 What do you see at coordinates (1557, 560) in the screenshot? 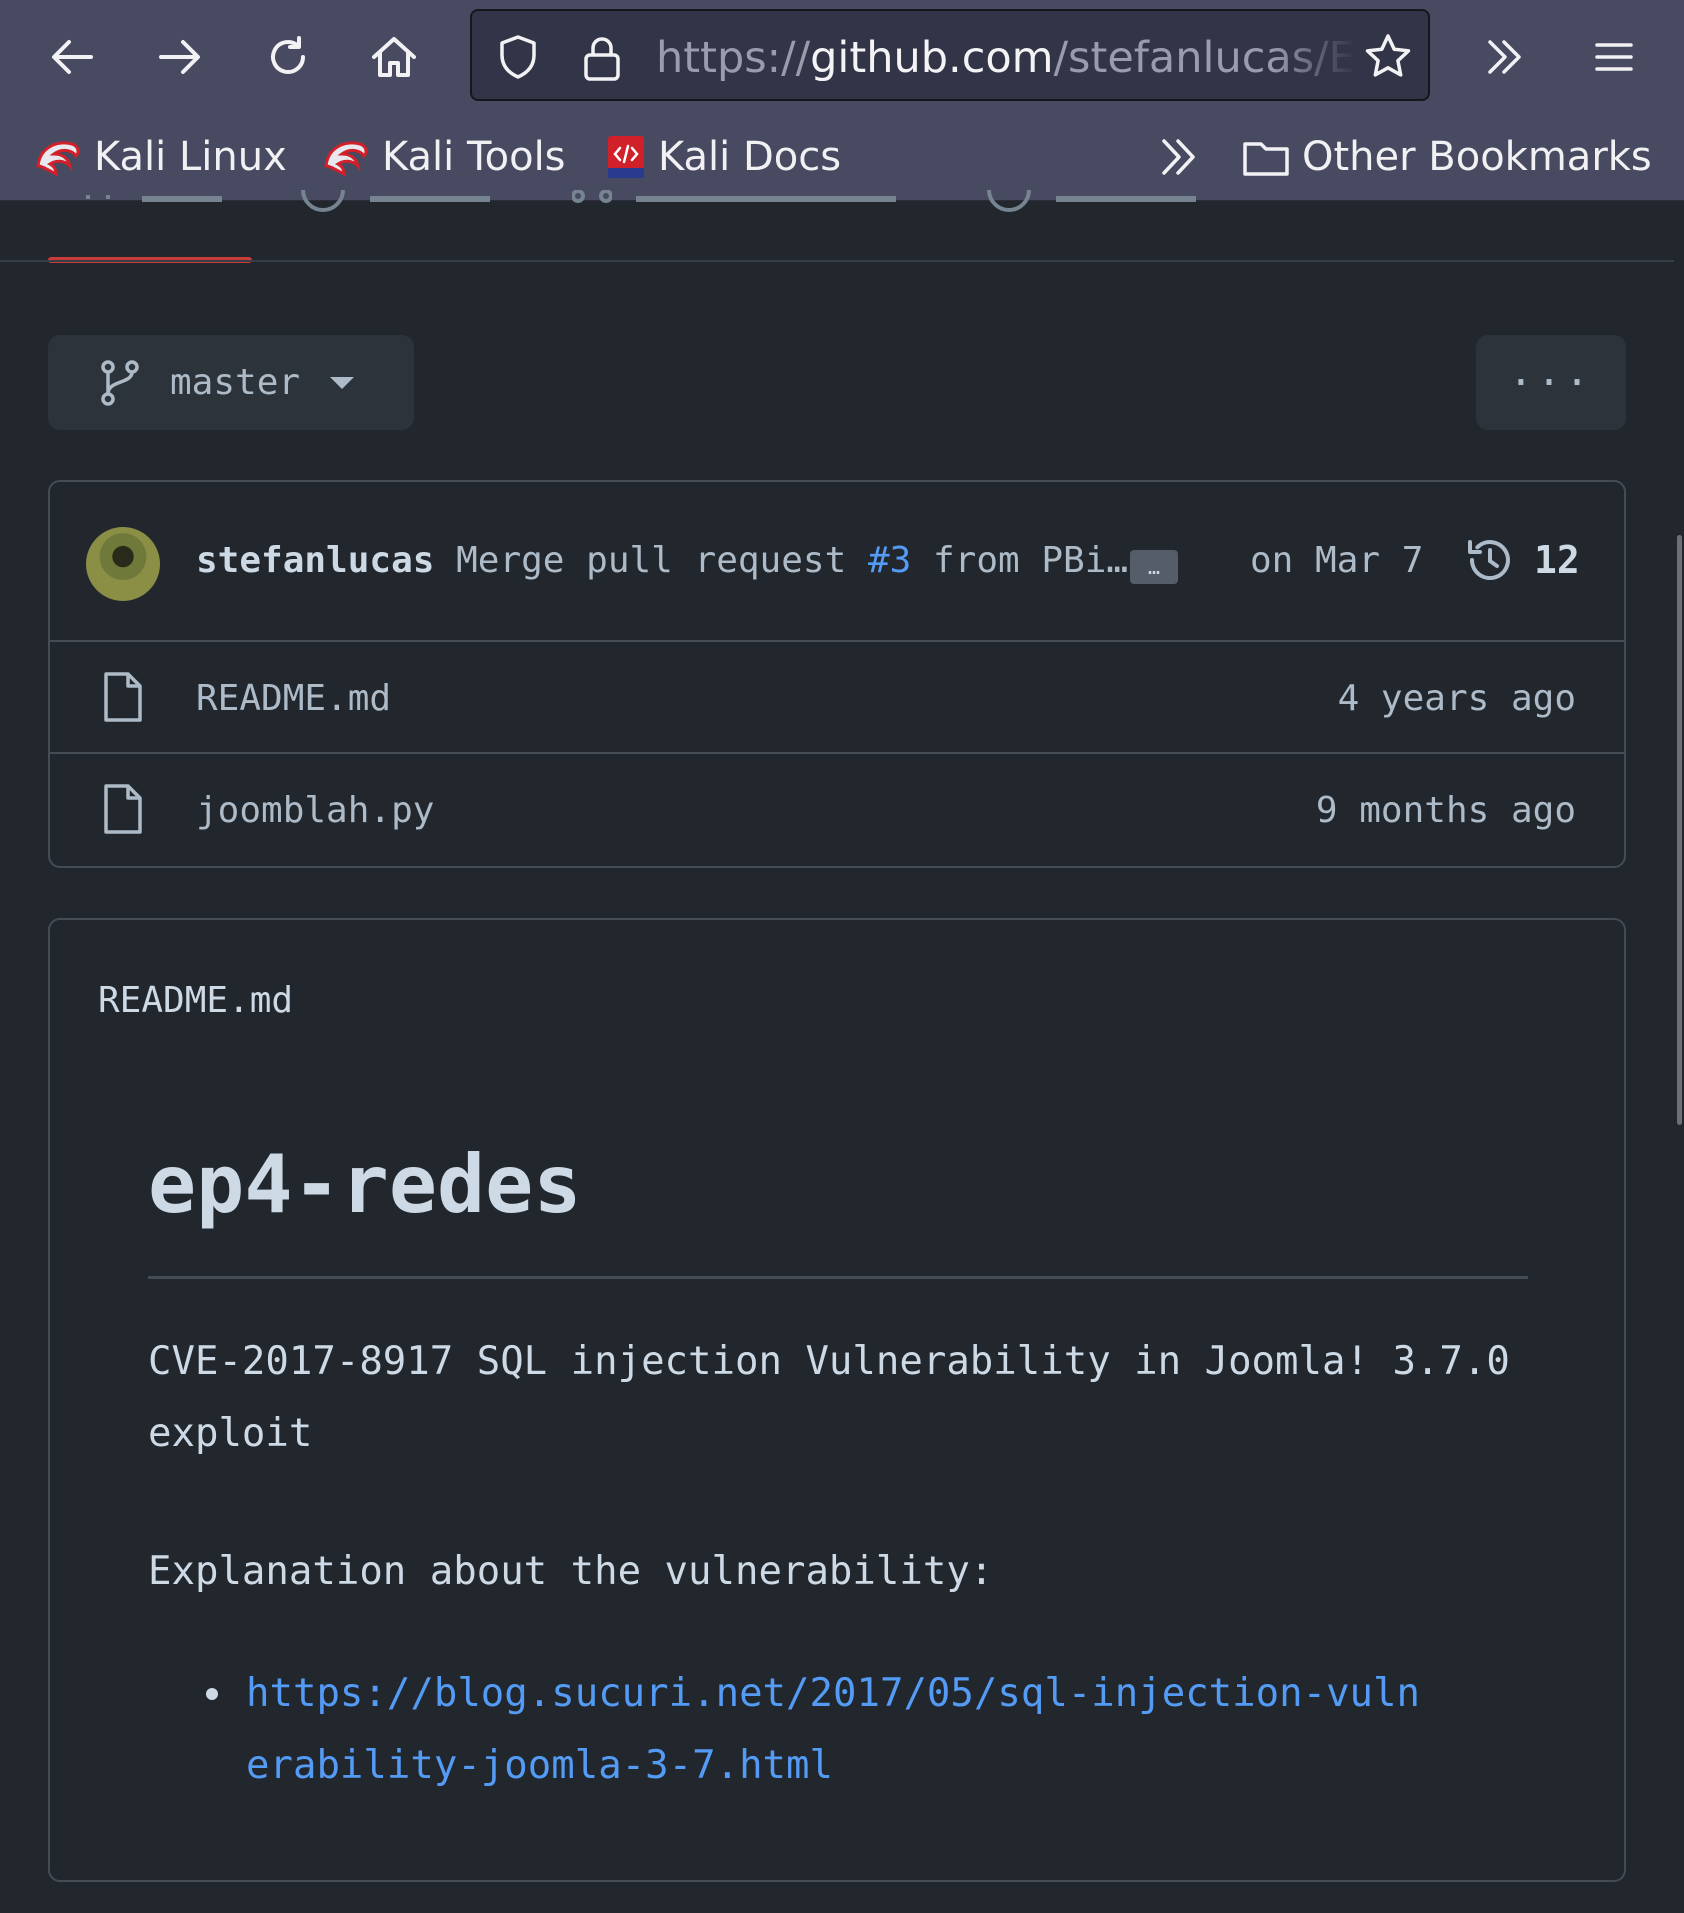
I see `commit-count: 12` at bounding box center [1557, 560].